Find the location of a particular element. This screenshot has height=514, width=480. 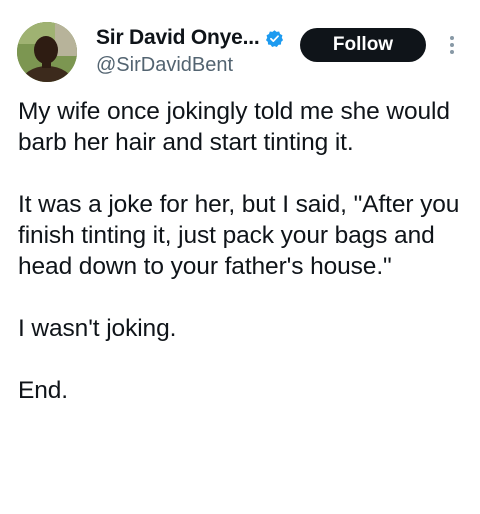

follow-button: Follow is located at coordinates (363, 45).